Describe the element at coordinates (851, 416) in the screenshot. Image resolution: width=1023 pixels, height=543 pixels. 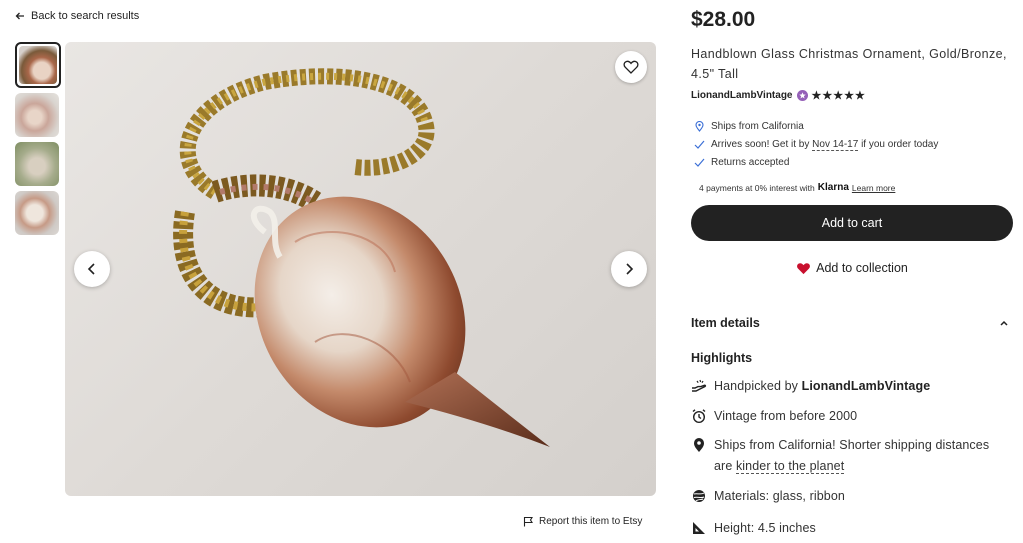
I see `highlight-vintage: Vintage from before 2000` at that location.